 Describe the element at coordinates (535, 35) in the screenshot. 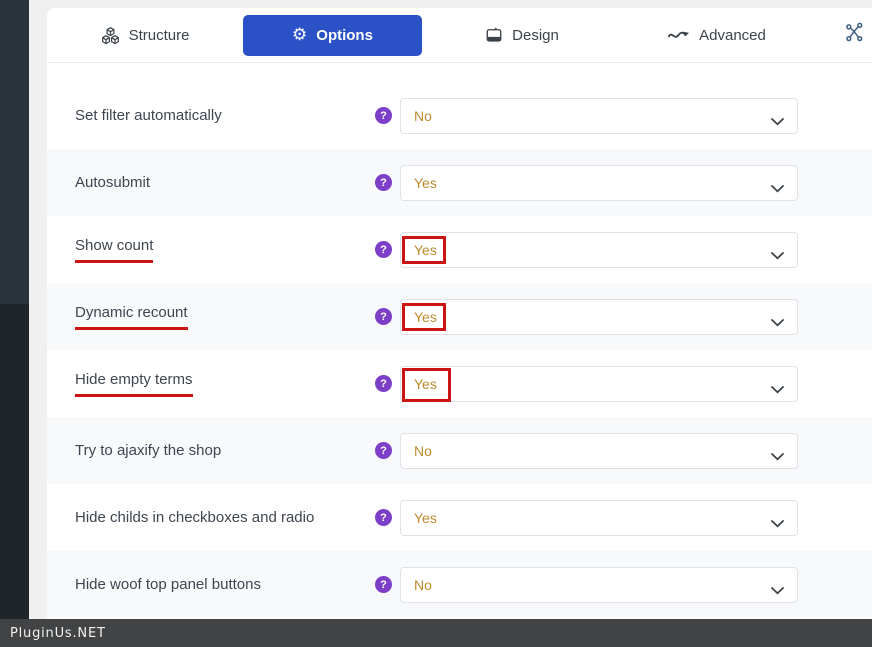

I see `tab-label: Design` at that location.